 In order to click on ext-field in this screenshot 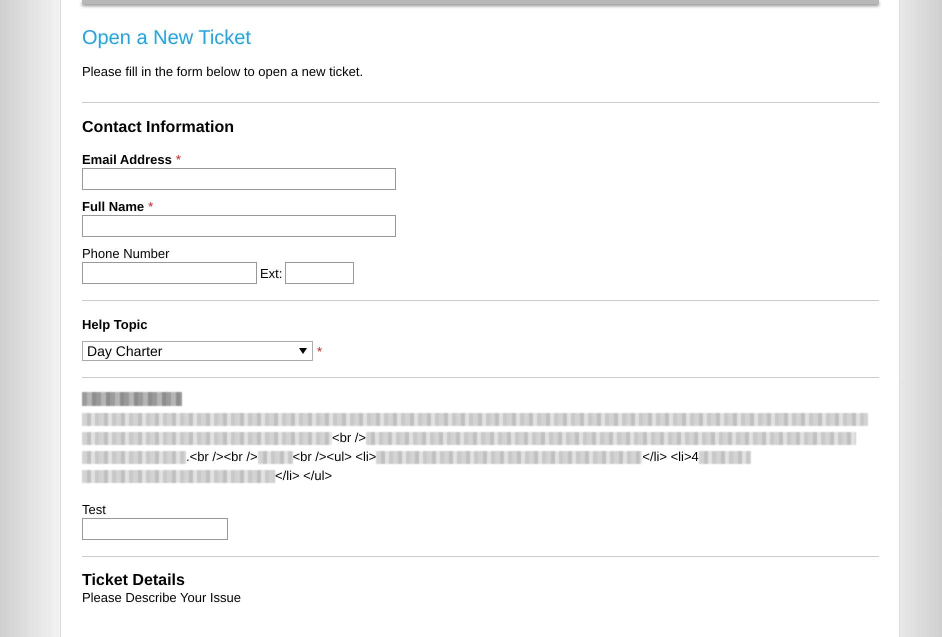, I will do `click(319, 273)`.